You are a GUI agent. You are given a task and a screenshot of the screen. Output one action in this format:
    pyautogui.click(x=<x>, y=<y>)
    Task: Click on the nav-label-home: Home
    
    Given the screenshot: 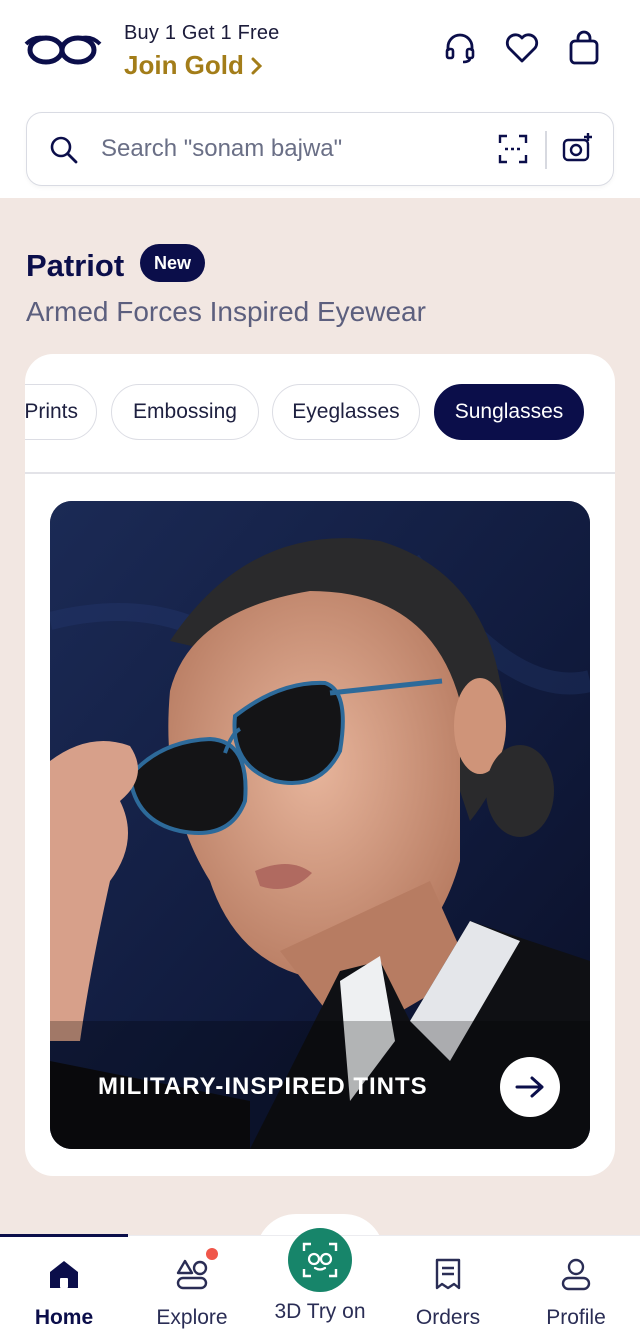 What is the action you would take?
    pyautogui.click(x=64, y=1317)
    